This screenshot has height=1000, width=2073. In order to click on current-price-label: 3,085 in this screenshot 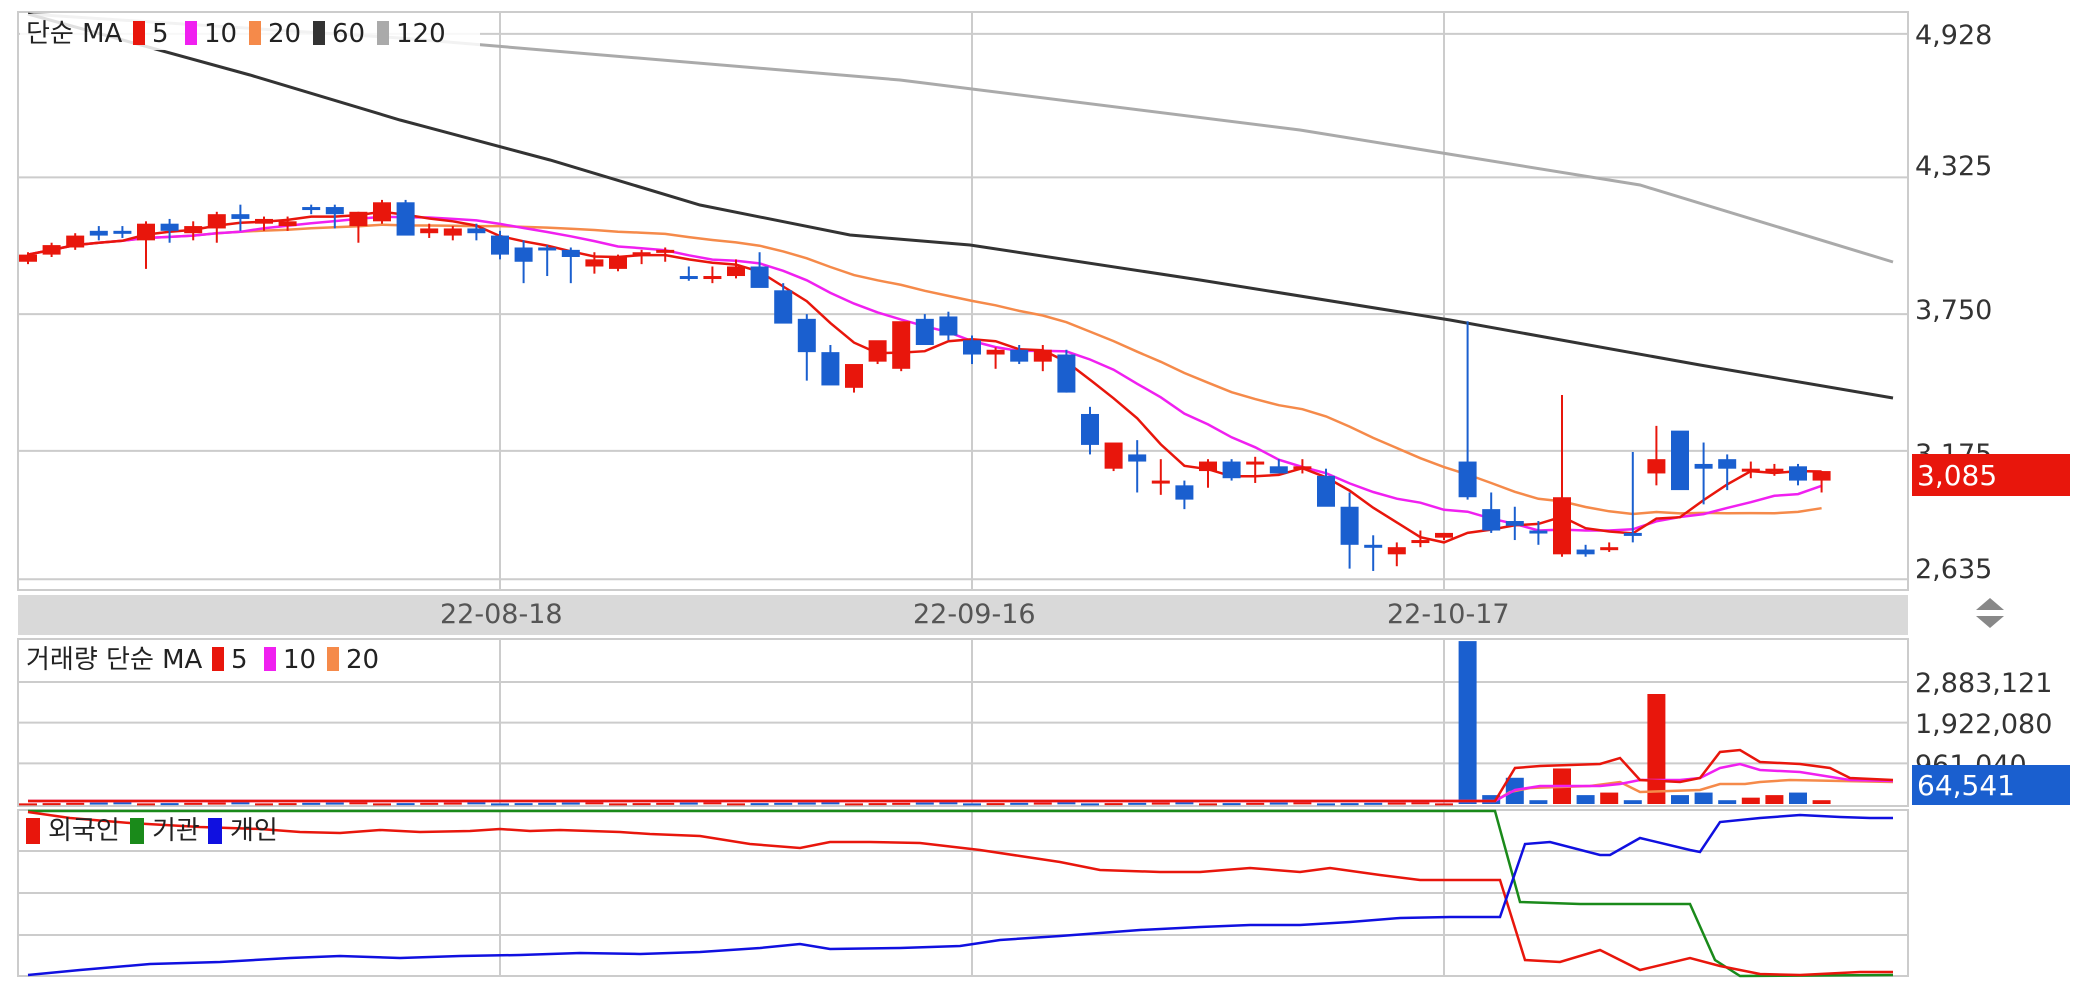, I will do `click(1957, 475)`.